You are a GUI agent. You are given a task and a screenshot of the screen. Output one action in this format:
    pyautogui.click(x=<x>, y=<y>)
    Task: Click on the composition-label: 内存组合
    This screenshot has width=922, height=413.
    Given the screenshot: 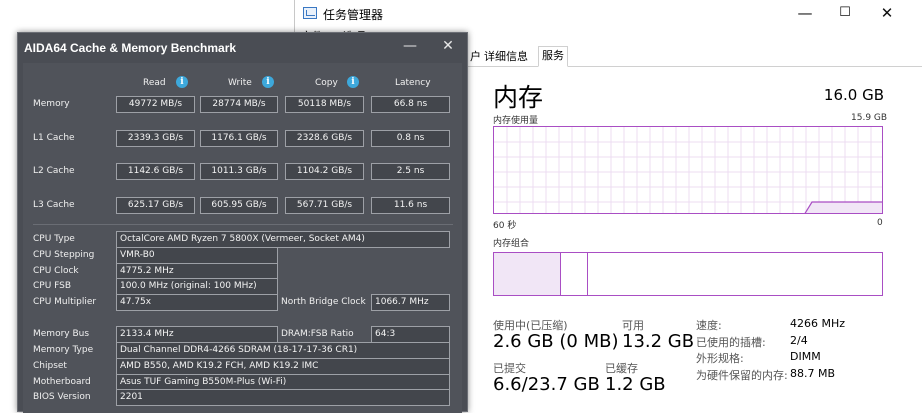 What is the action you would take?
    pyautogui.click(x=511, y=244)
    